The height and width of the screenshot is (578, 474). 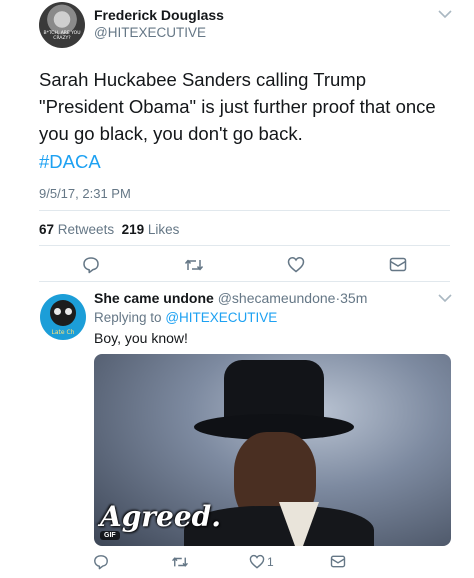 I want to click on author-name: Frederick Douglass, so click(x=159, y=15).